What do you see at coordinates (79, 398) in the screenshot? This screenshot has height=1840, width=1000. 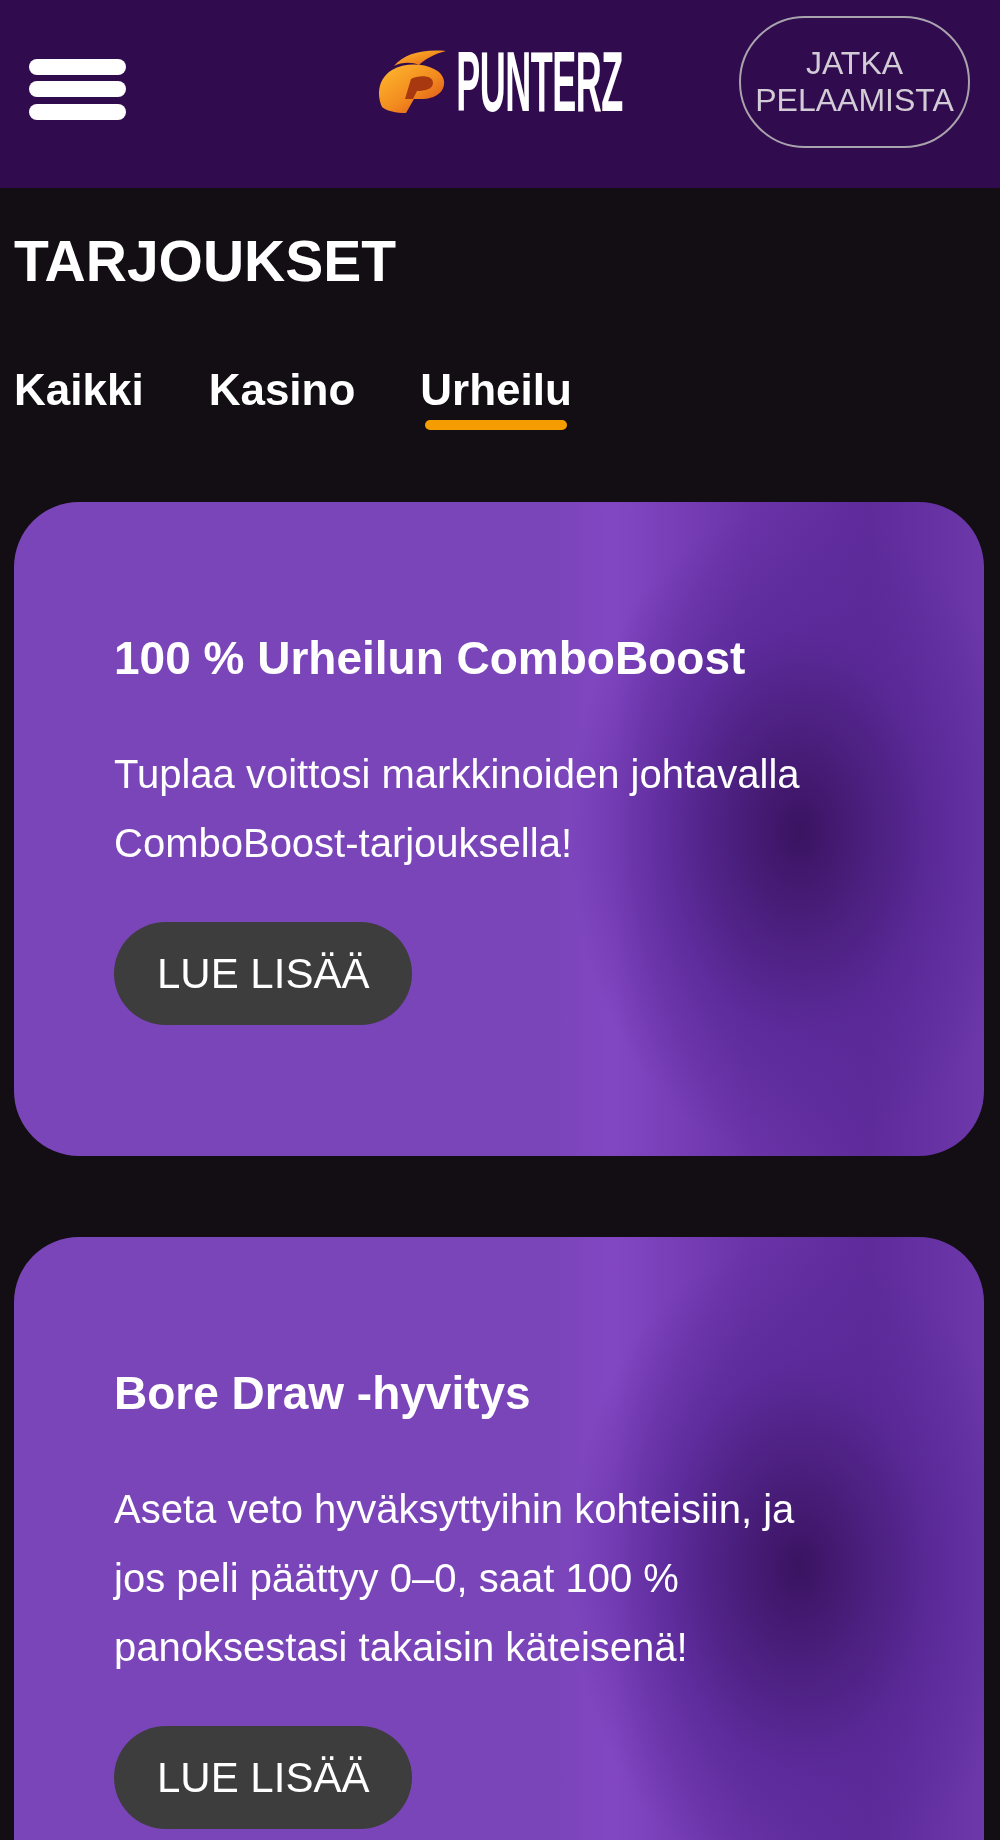 I see `tab: Kaikki` at bounding box center [79, 398].